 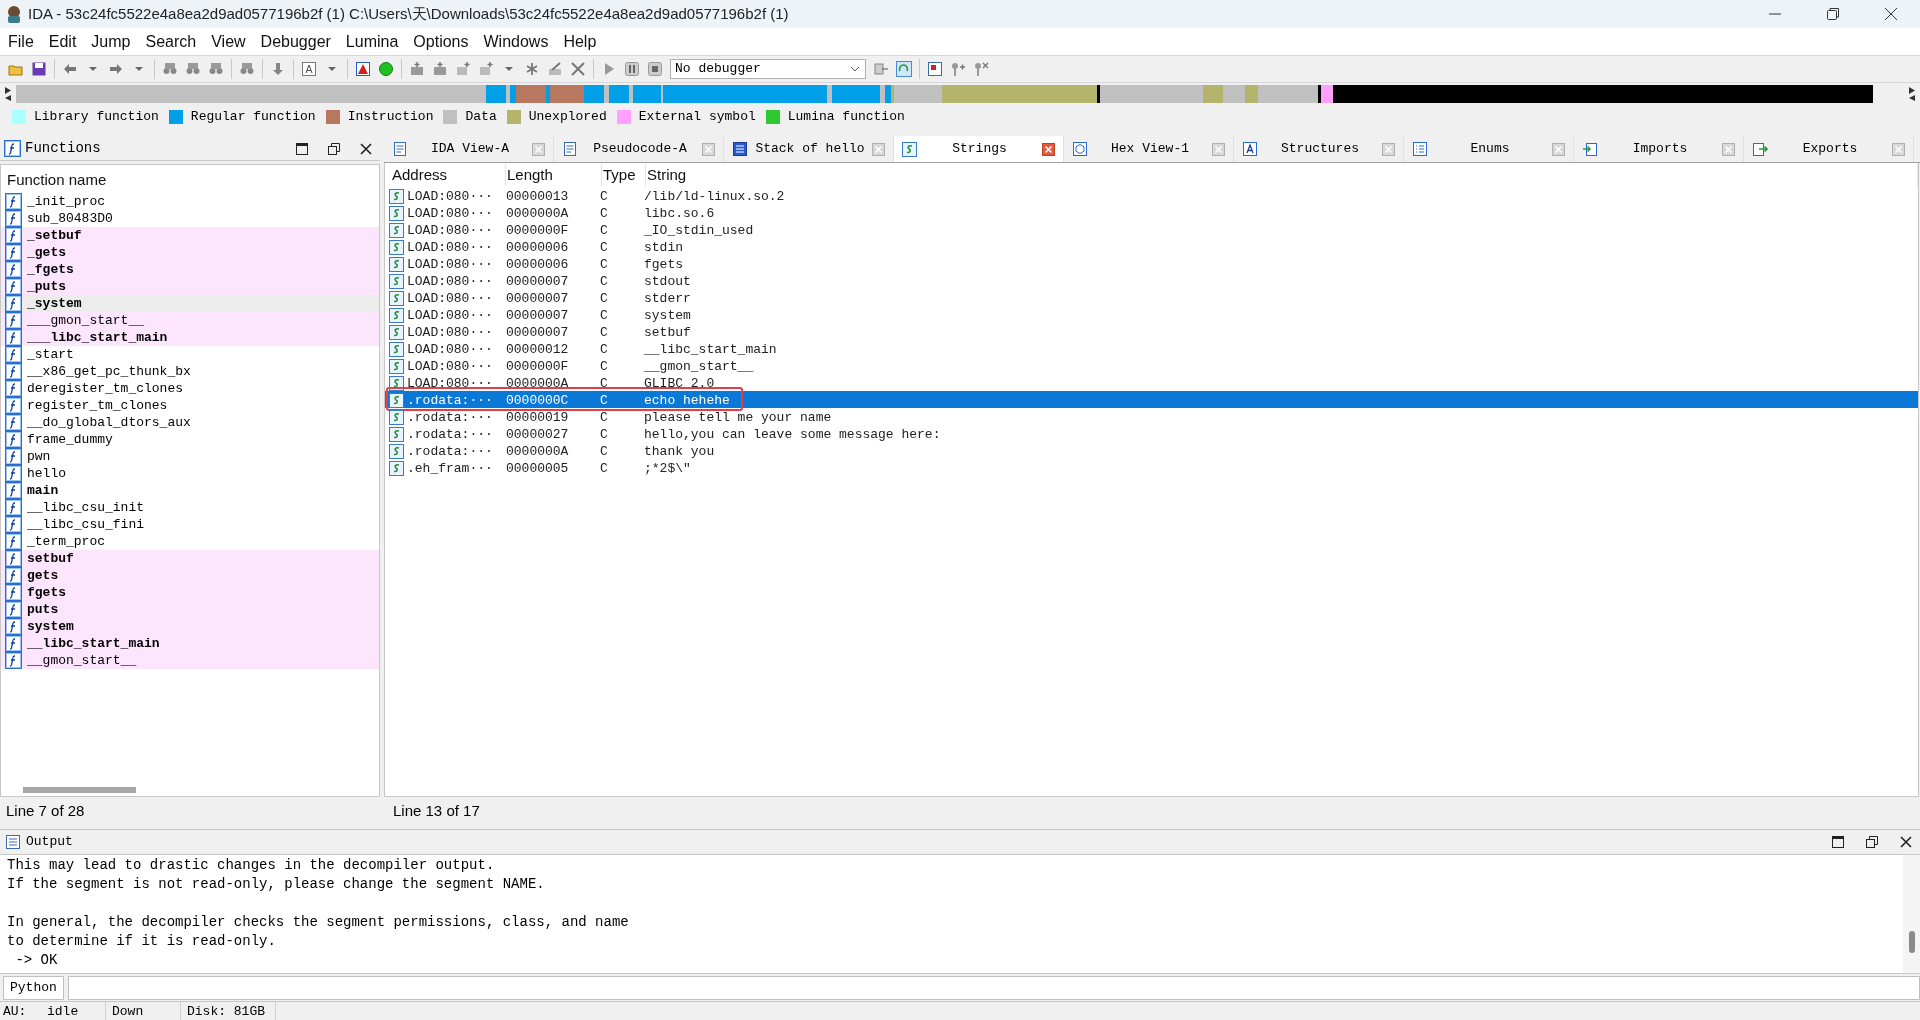 I want to click on status-text: Line 7 of 28, so click(x=45, y=810).